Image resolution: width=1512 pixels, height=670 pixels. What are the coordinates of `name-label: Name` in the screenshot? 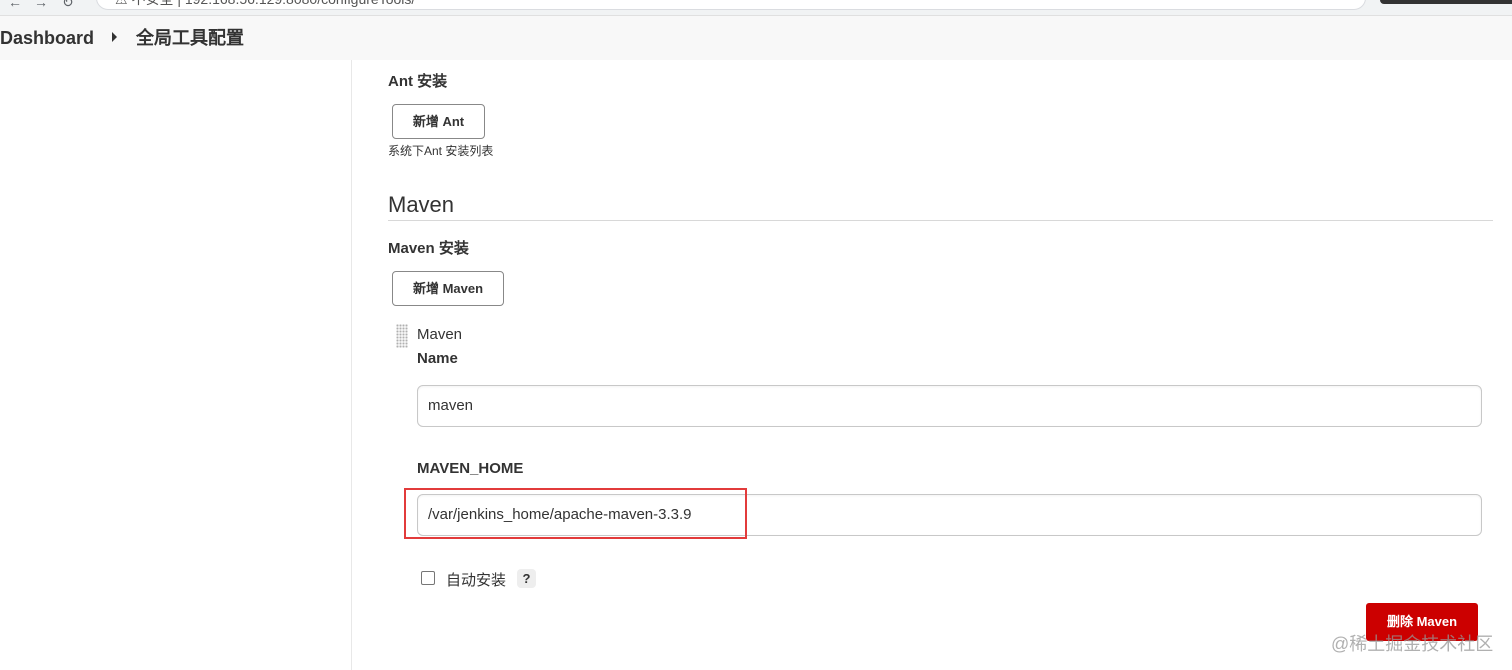 It's located at (437, 358).